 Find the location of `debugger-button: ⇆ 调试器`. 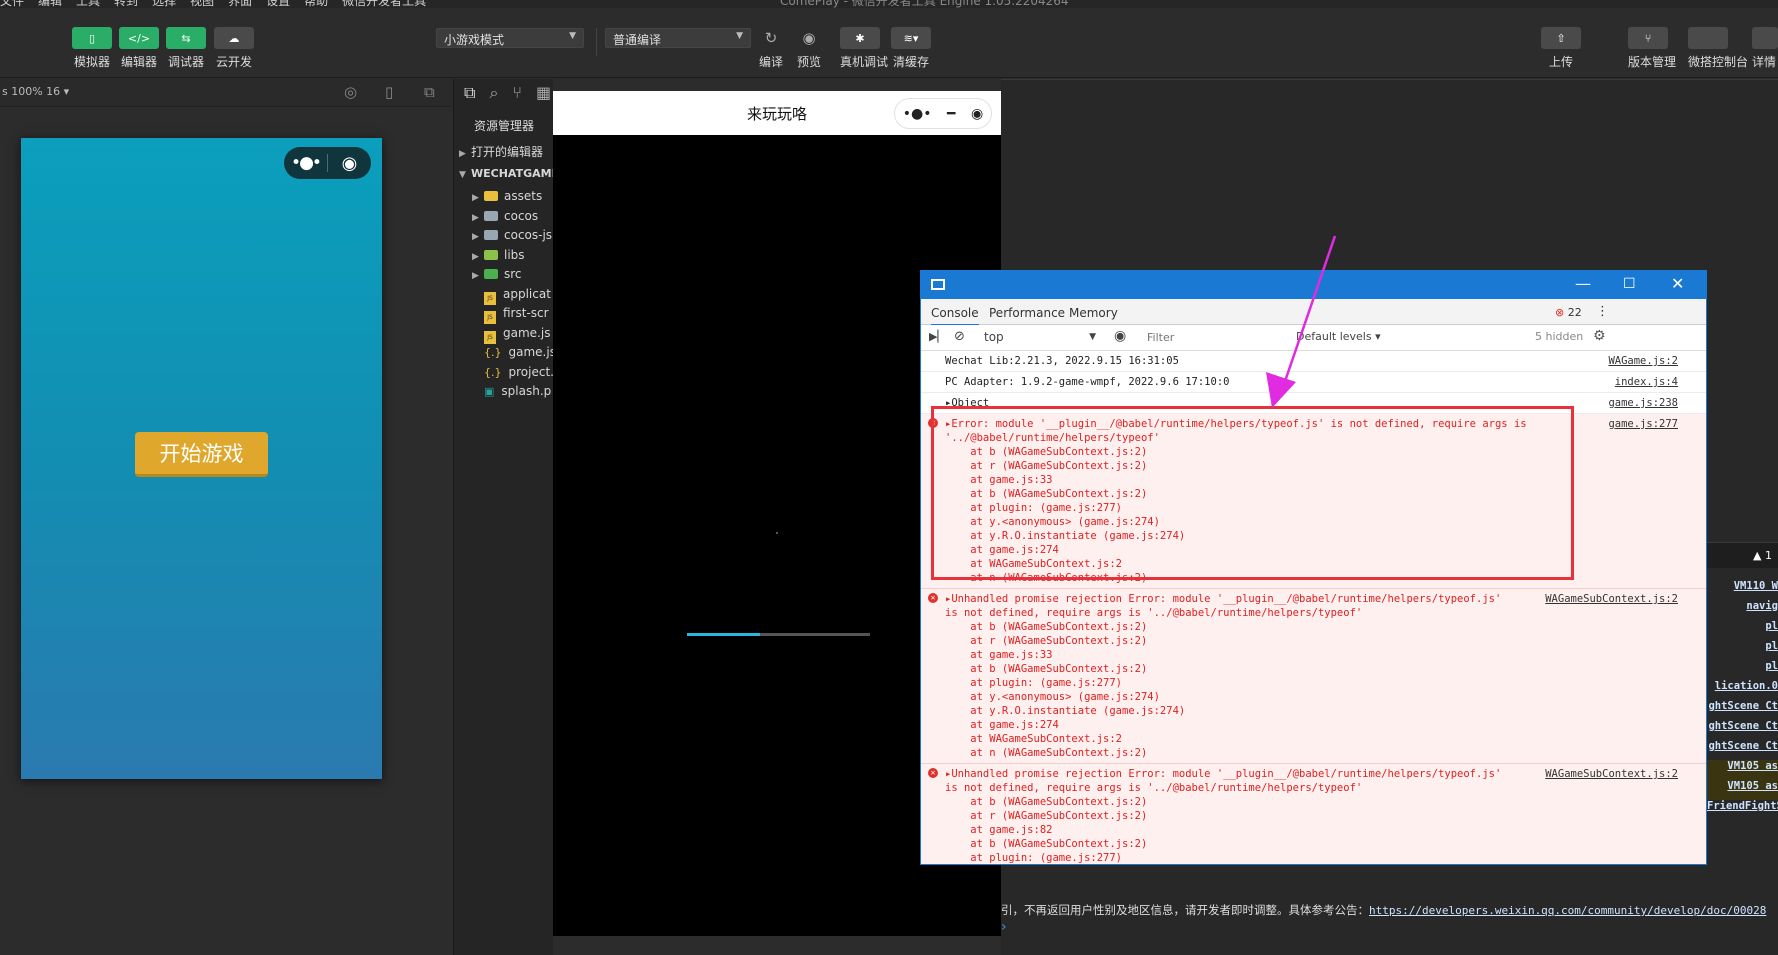

debugger-button: ⇆ 调试器 is located at coordinates (186, 48).